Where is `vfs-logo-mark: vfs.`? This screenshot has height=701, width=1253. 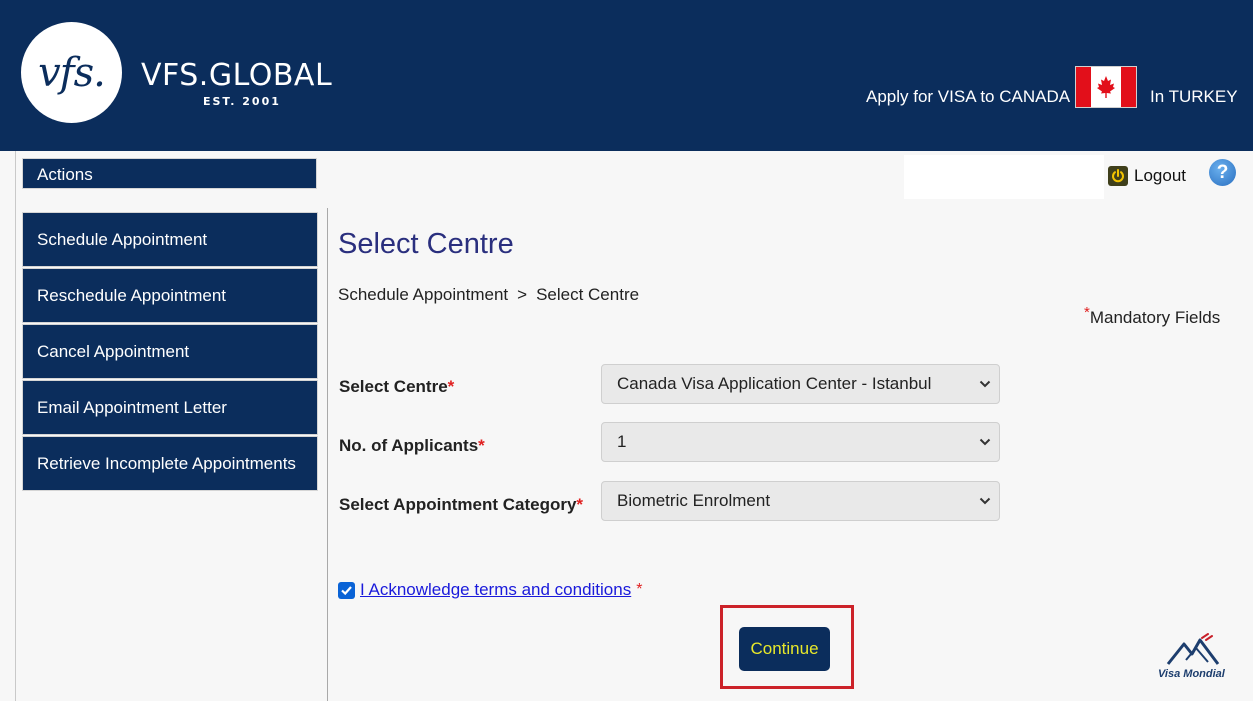 vfs-logo-mark: vfs. is located at coordinates (72, 72).